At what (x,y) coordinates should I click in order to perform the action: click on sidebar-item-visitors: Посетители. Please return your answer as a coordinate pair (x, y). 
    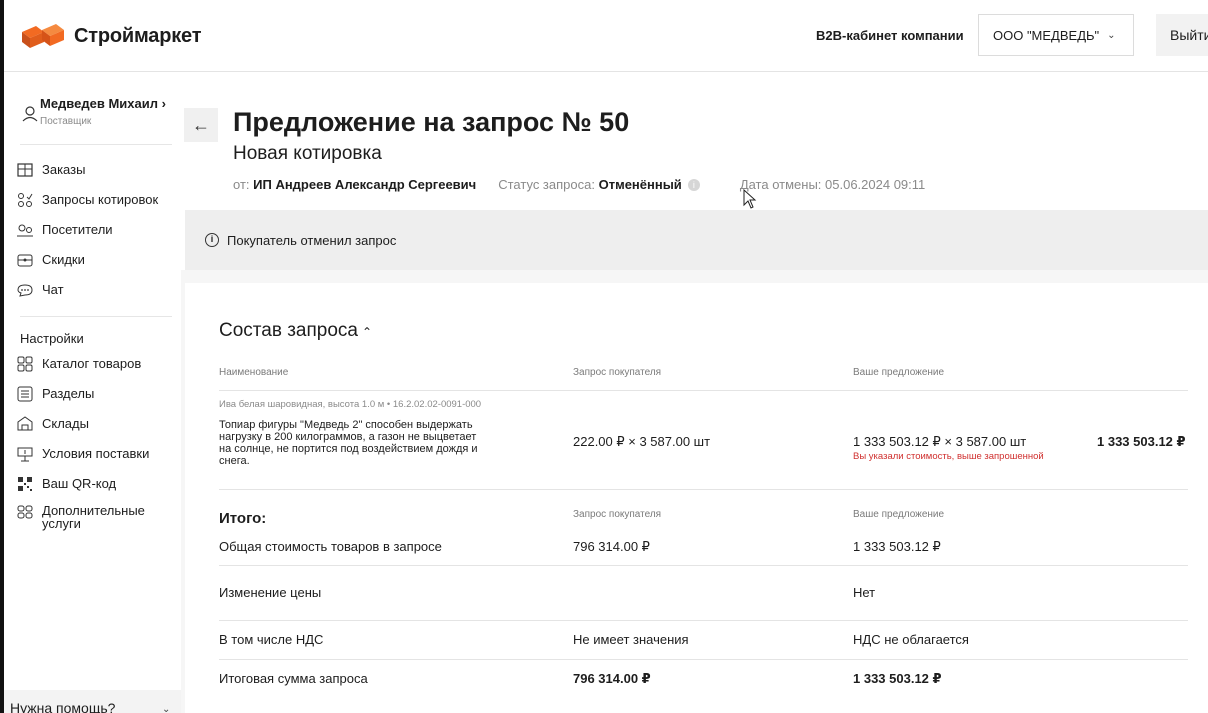
    Looking at the image, I should click on (64, 230).